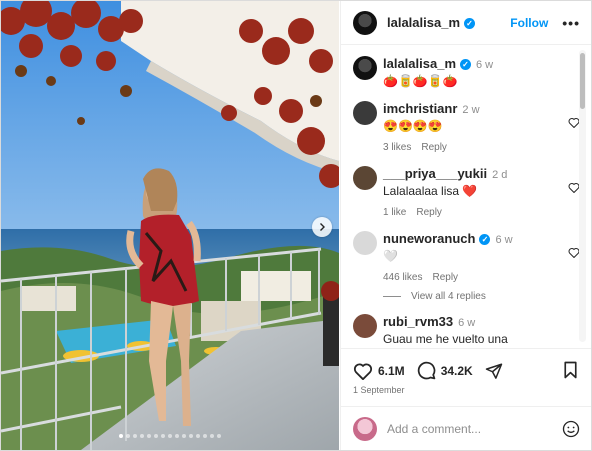 The height and width of the screenshot is (451, 592). I want to click on likes-count: 6.1M, so click(391, 371).